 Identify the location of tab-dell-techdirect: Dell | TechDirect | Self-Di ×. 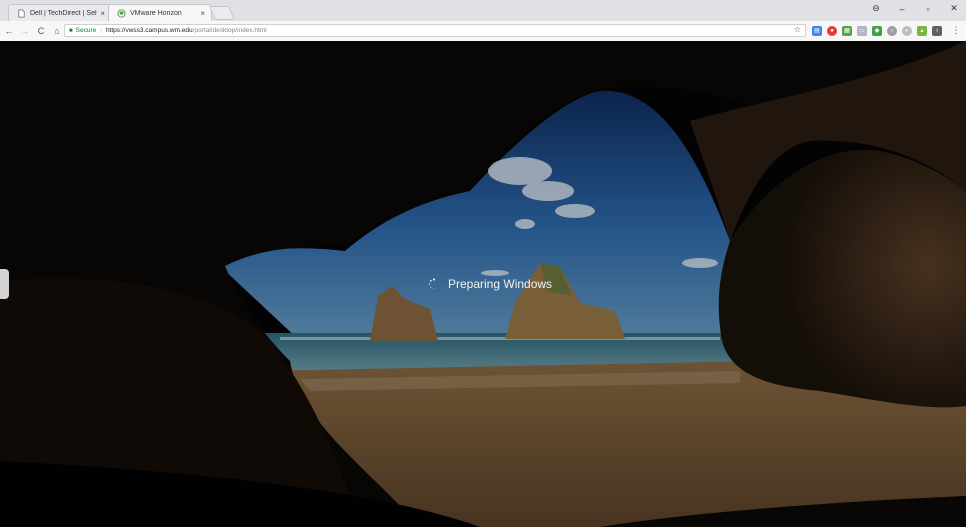
(60, 12).